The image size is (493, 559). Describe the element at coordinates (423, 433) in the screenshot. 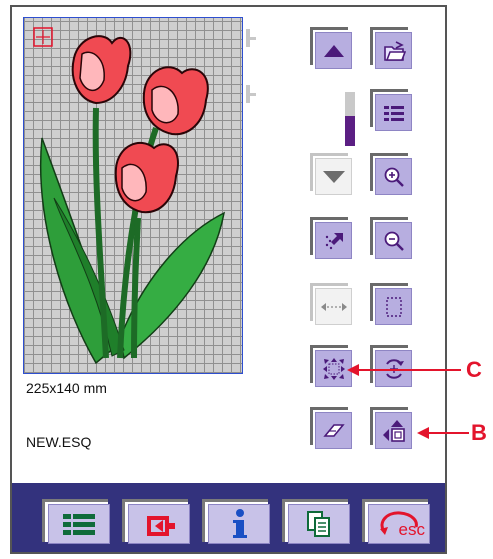

I see `callout-arrow-b-icon` at that location.